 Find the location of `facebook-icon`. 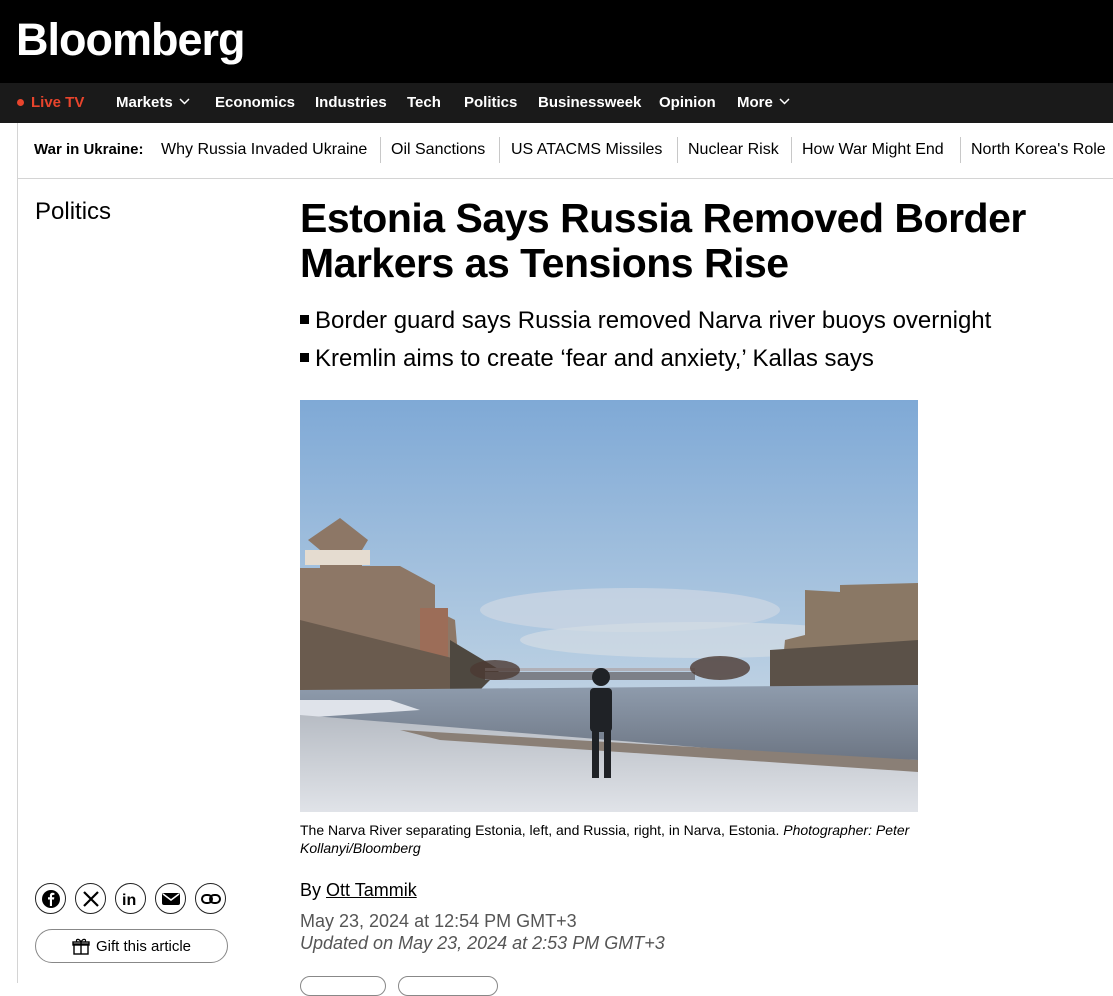

facebook-icon is located at coordinates (50, 898).